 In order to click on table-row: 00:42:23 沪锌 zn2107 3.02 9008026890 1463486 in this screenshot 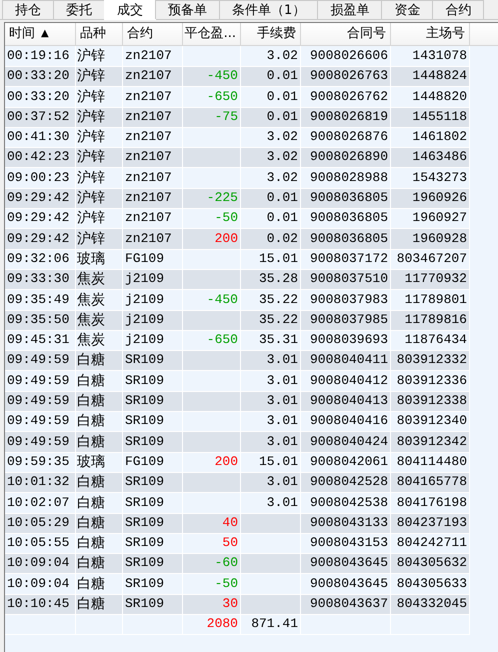, I will do `click(237, 157)`.